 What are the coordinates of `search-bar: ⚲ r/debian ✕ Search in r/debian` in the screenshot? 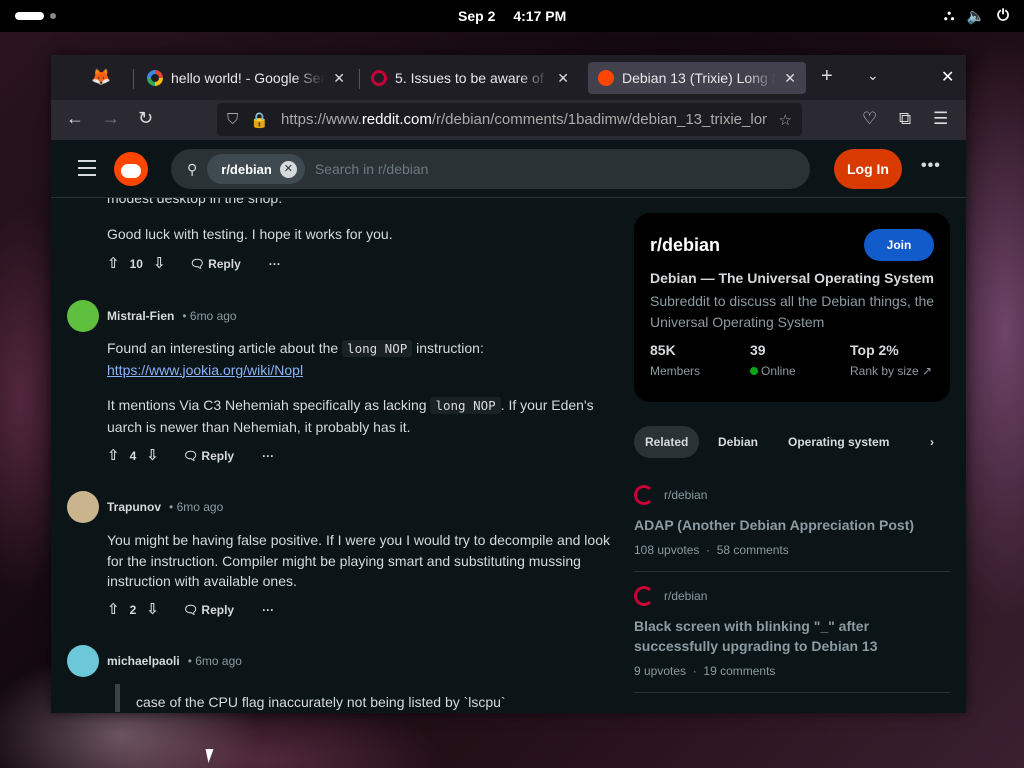 It's located at (490, 169).